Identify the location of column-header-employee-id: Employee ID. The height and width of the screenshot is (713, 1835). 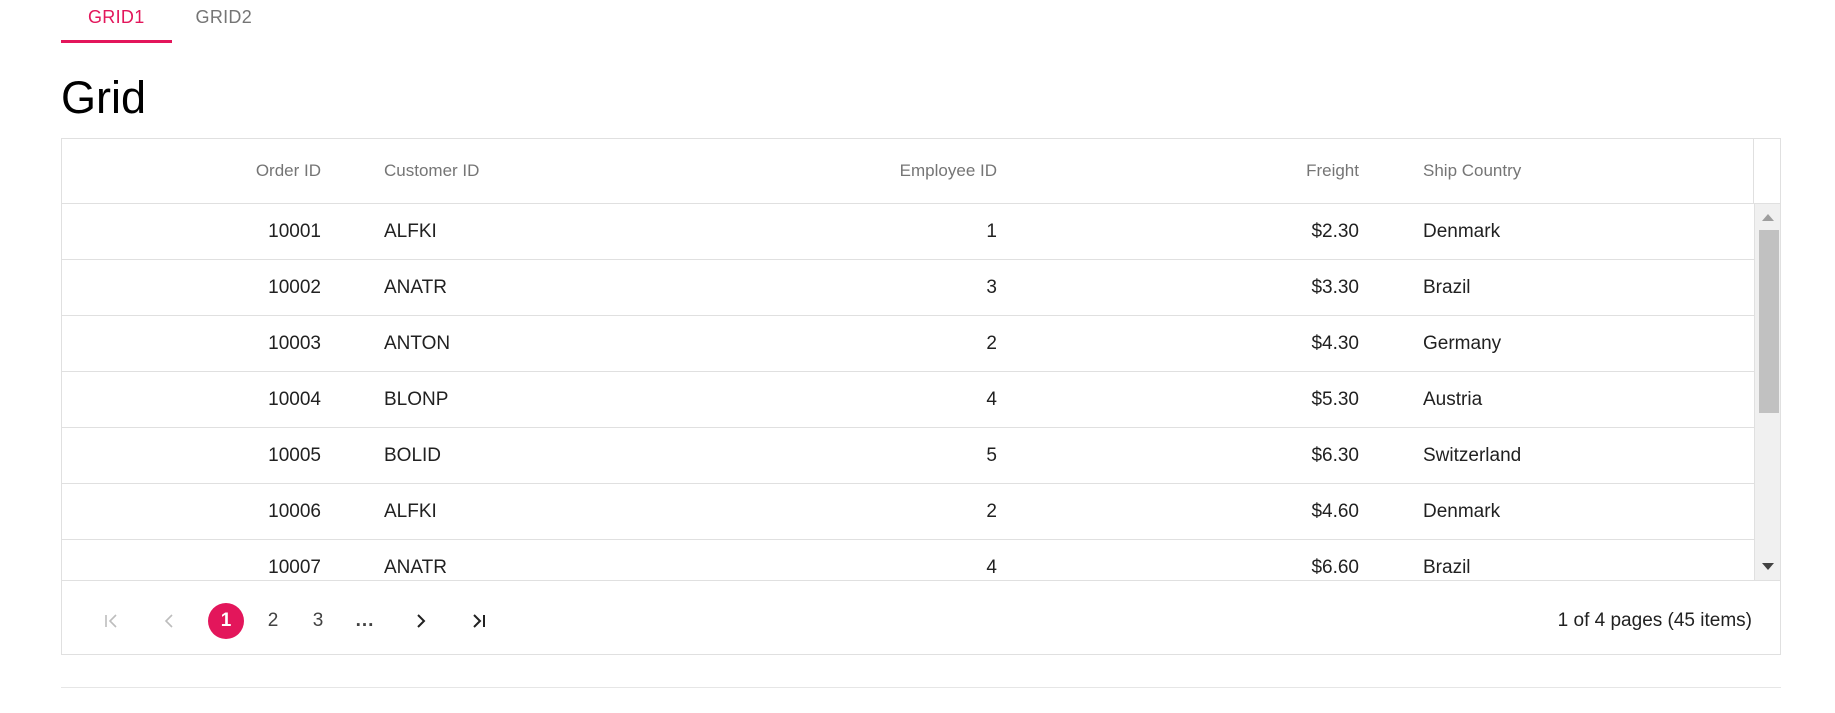
(869, 171).